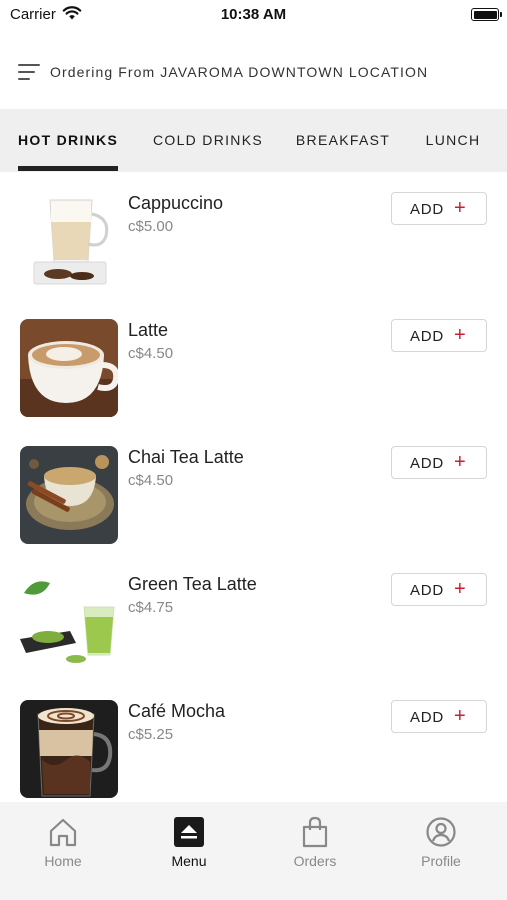 The width and height of the screenshot is (507, 900). Describe the element at coordinates (253, 362) in the screenshot. I see `list-item: Latte c$4.50 ADD +` at that location.